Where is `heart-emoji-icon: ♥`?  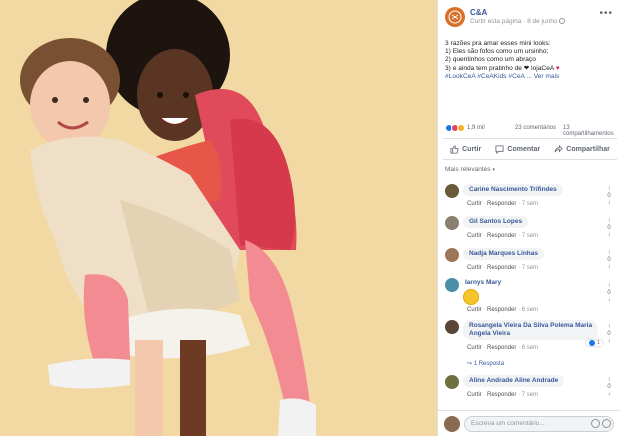 heart-emoji-icon: ♥ is located at coordinates (557, 68).